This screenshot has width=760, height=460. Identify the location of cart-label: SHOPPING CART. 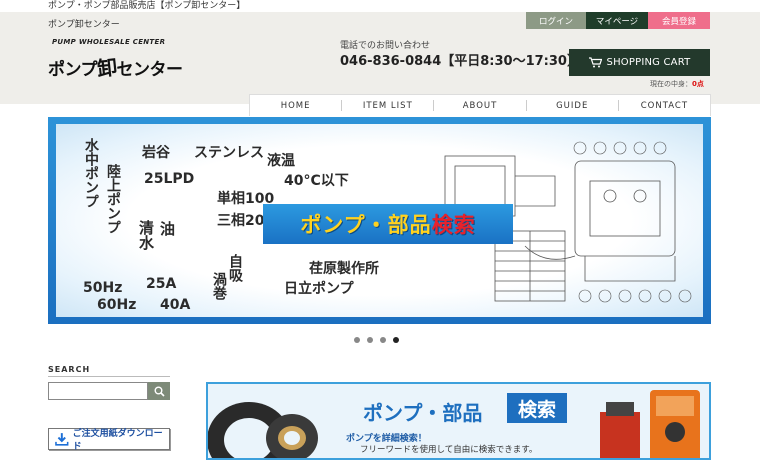
(648, 62).